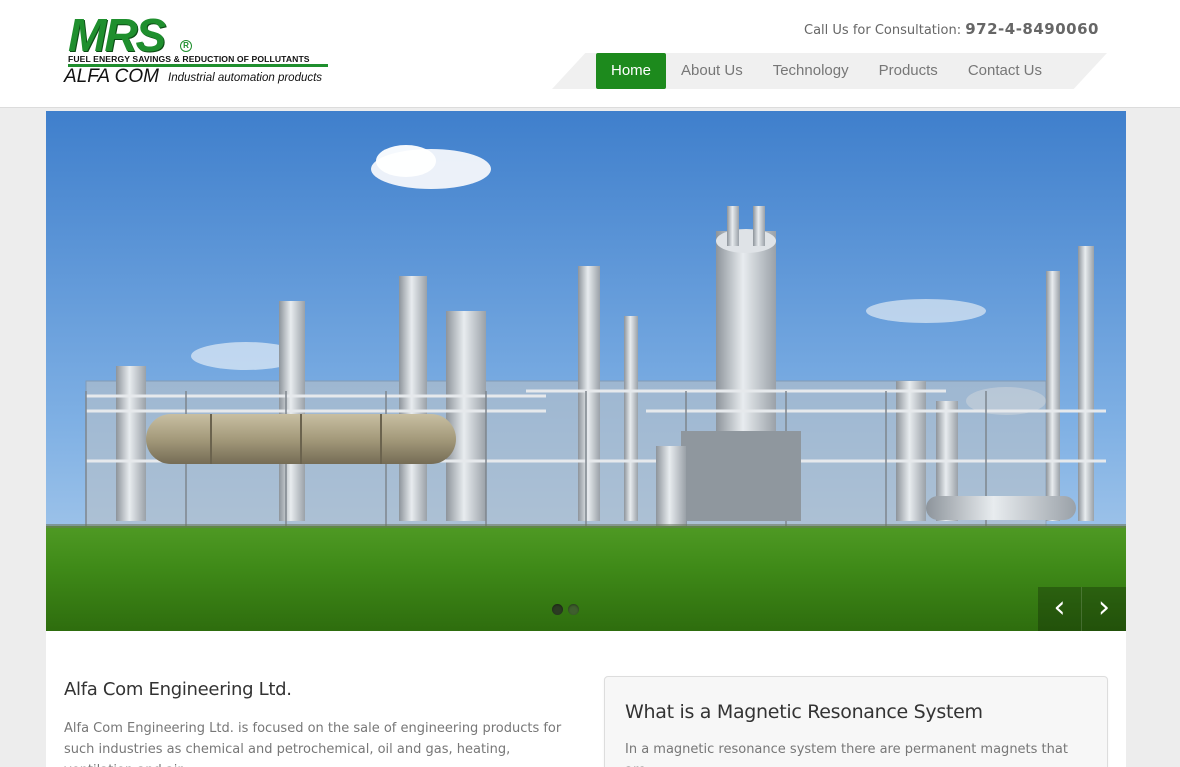  What do you see at coordinates (804, 712) in the screenshot?
I see `feature-title: What is a Magnetic Resonance System` at bounding box center [804, 712].